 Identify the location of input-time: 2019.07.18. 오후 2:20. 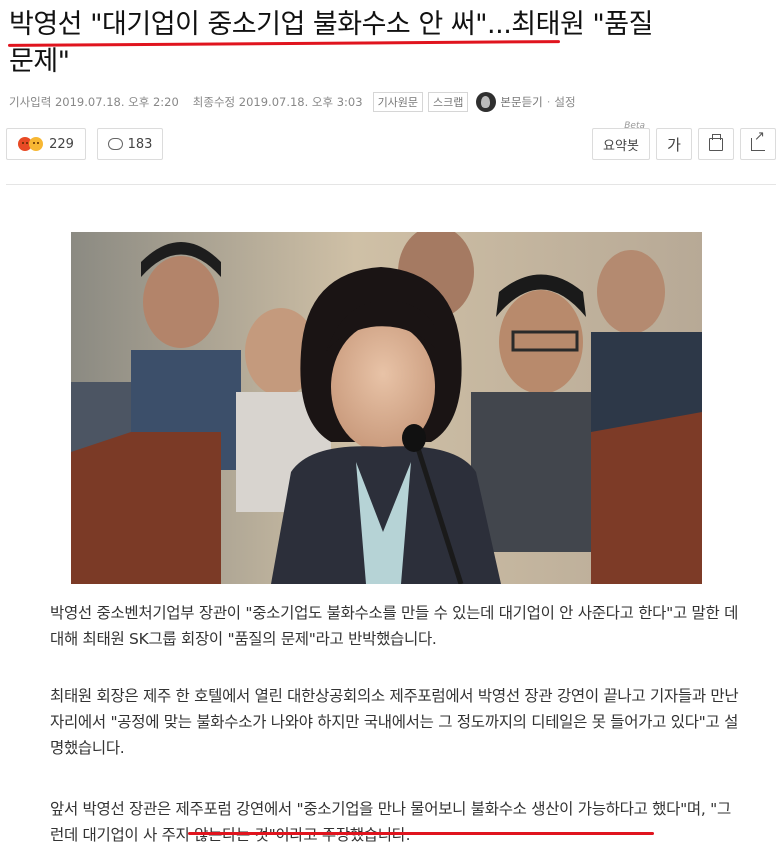
(116, 102).